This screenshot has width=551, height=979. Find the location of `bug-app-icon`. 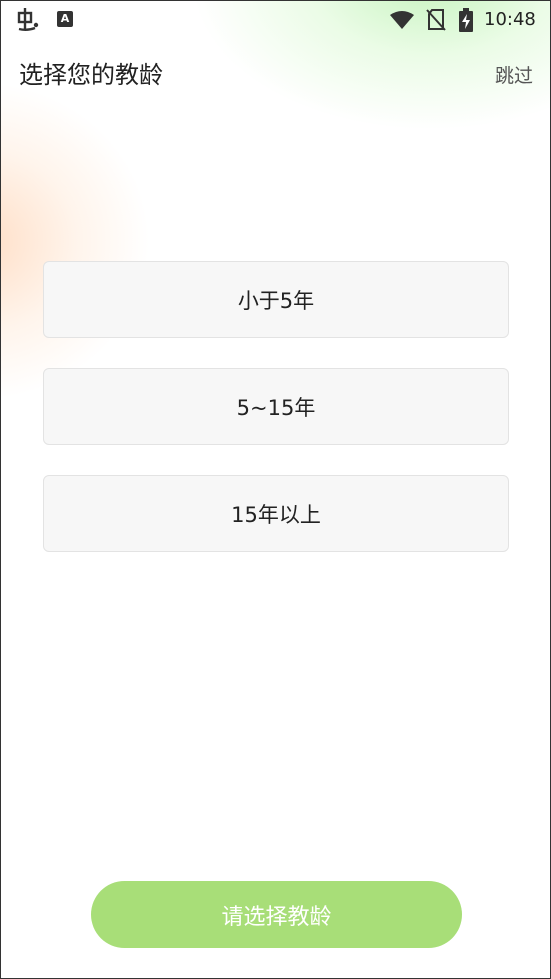

bug-app-icon is located at coordinates (28, 19).